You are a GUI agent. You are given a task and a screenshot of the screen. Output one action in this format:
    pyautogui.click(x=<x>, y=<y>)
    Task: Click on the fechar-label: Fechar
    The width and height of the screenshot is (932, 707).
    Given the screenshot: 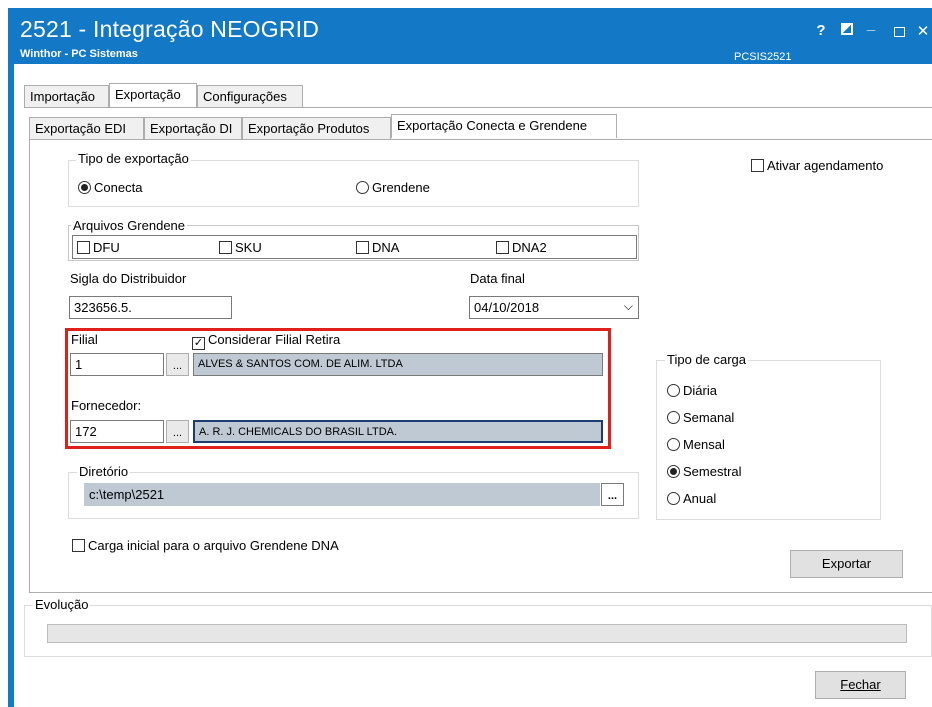 What is the action you would take?
    pyautogui.click(x=860, y=684)
    